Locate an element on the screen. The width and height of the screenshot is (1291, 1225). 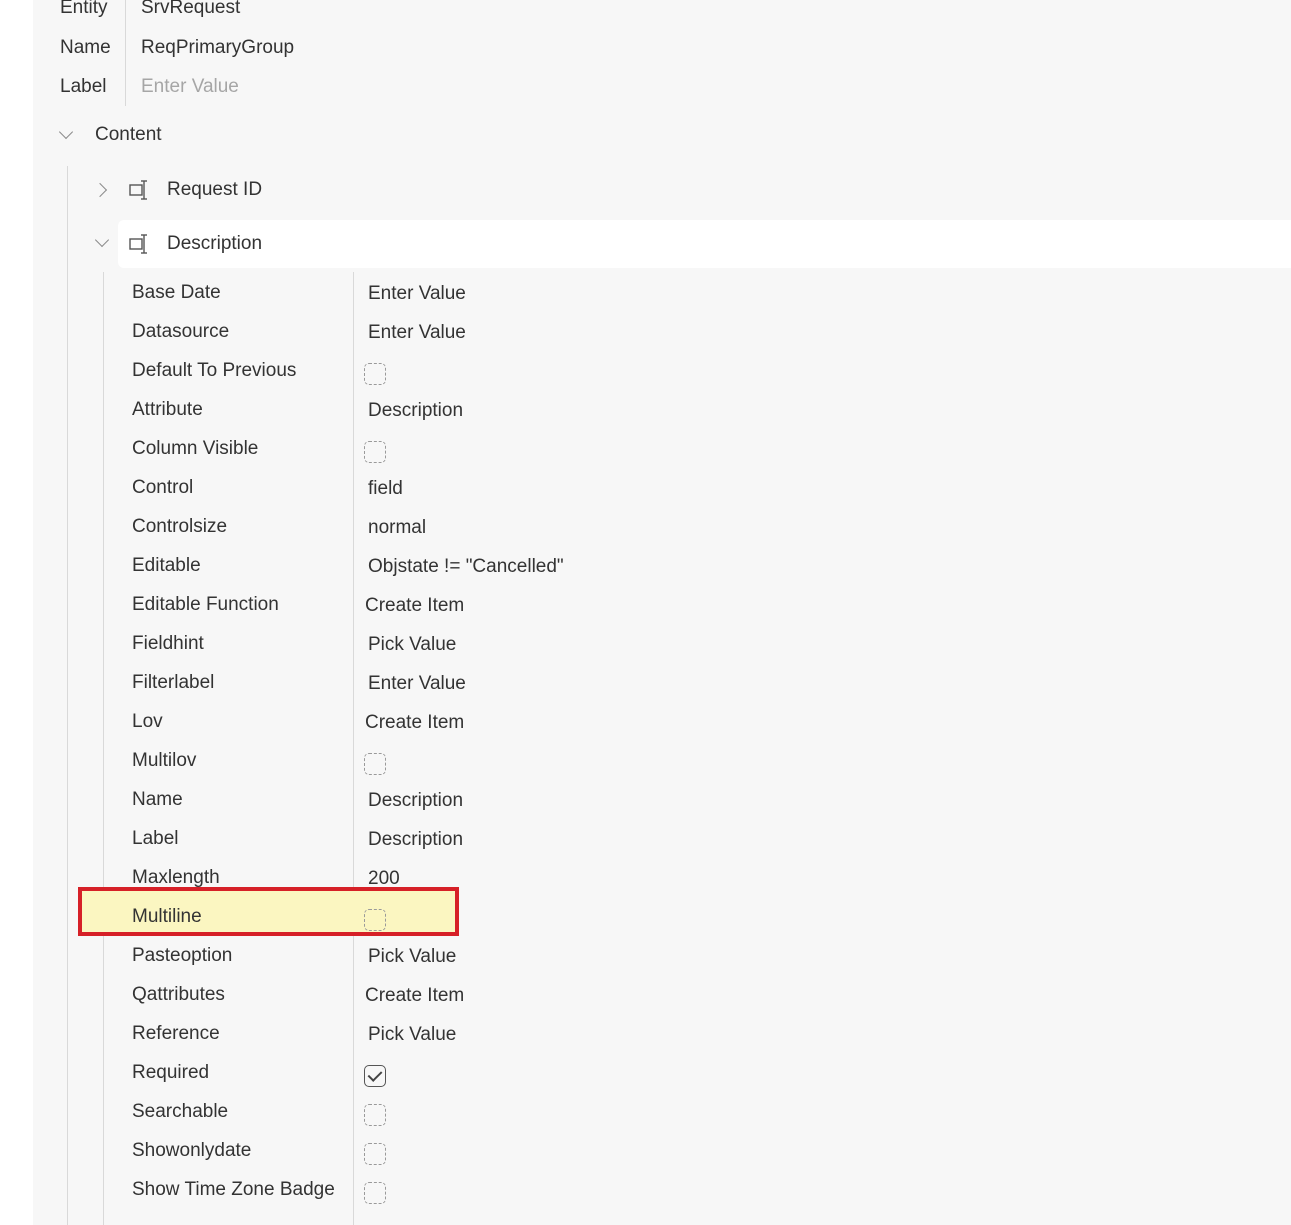
prop-checkbox-searchable is located at coordinates (375, 1115).